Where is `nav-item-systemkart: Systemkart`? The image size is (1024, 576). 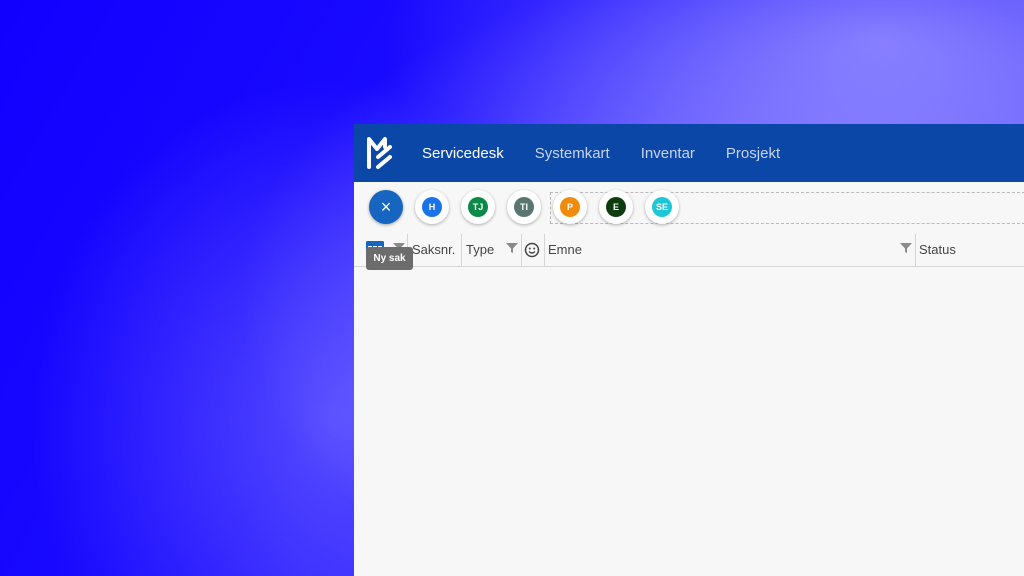
nav-item-systemkart: Systemkart is located at coordinates (572, 153).